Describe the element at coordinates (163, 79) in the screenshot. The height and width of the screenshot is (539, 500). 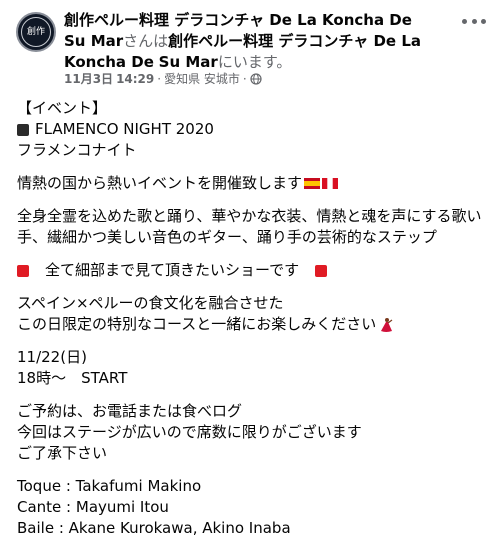
I see `post-meta: 11月3日 14:29 · 愛知県 安城市 ·` at that location.